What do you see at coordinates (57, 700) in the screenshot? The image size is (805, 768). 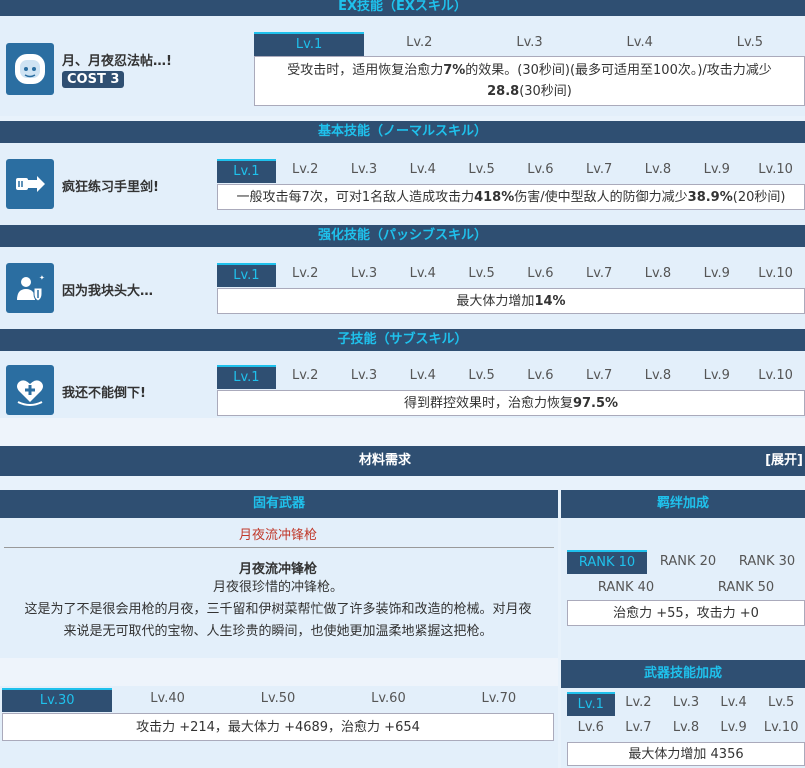 I see `weapon-tab-lv30: Lv.30` at bounding box center [57, 700].